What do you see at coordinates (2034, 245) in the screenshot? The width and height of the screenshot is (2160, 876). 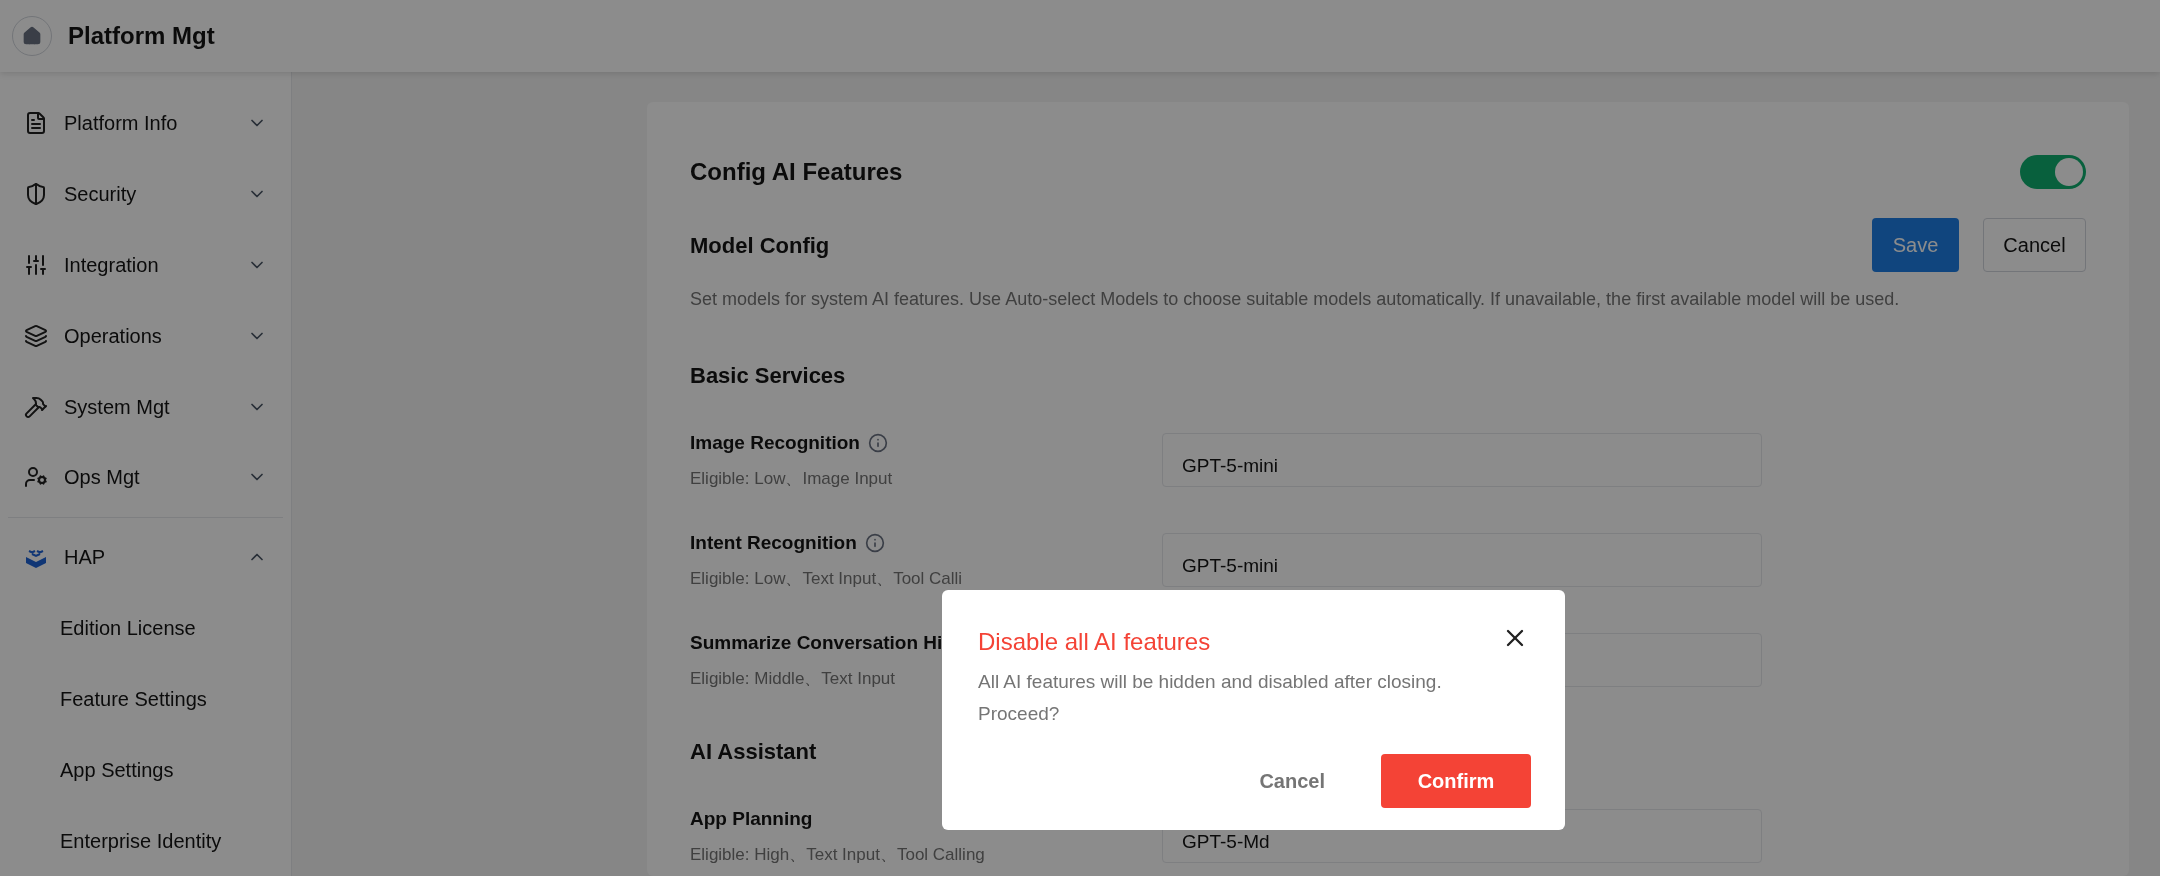 I see `cancel-button: Cancel` at bounding box center [2034, 245].